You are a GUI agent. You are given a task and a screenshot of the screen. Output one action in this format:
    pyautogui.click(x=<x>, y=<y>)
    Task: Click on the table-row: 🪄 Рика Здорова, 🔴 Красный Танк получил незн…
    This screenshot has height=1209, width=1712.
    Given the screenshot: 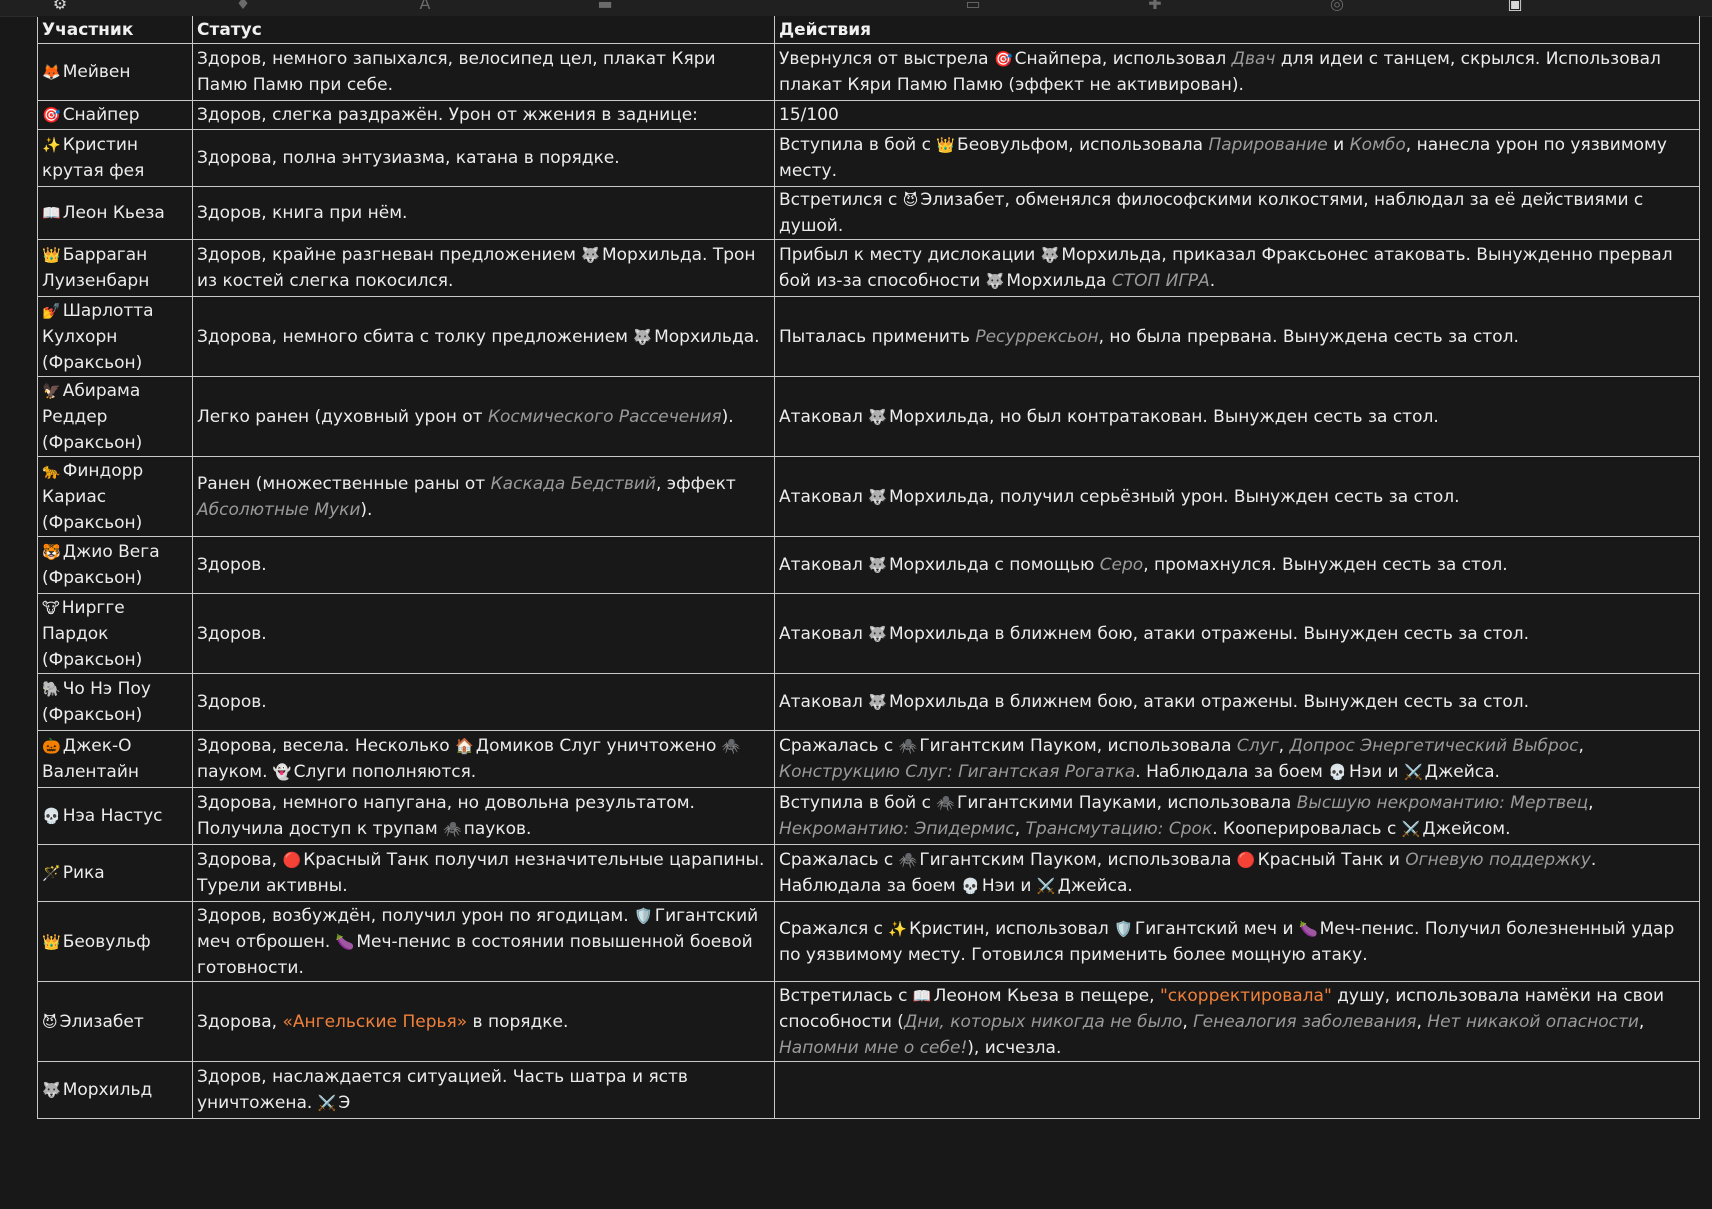 What is the action you would take?
    pyautogui.click(x=868, y=873)
    